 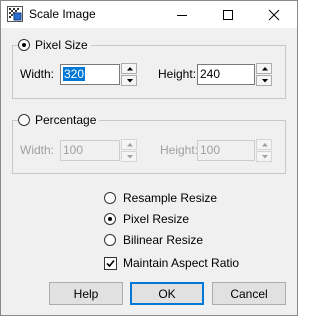 I want to click on bilinear-resize-option: Bilinear Resize, so click(x=153, y=240).